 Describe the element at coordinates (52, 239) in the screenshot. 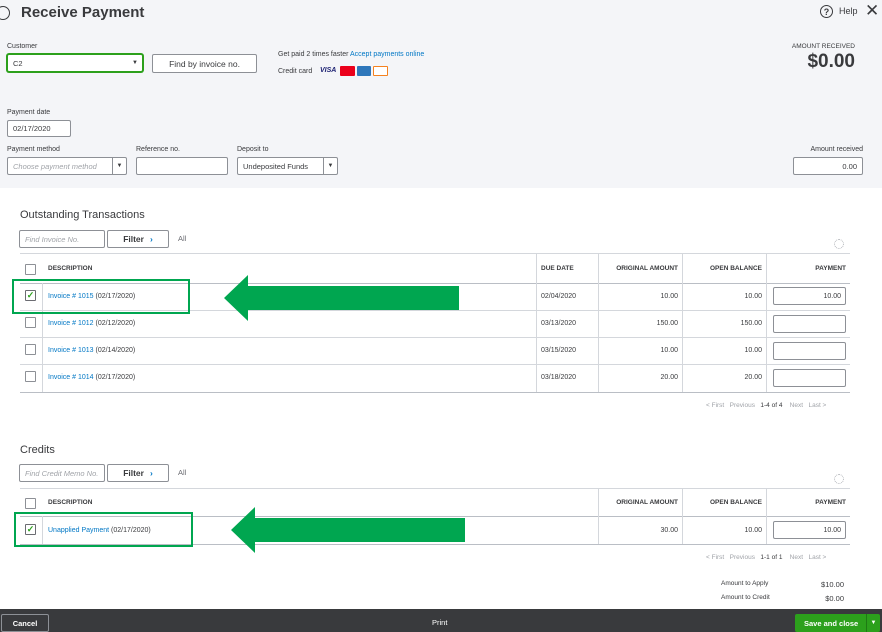

I see `invoice-search-placeholder: Find Invoice No.` at that location.